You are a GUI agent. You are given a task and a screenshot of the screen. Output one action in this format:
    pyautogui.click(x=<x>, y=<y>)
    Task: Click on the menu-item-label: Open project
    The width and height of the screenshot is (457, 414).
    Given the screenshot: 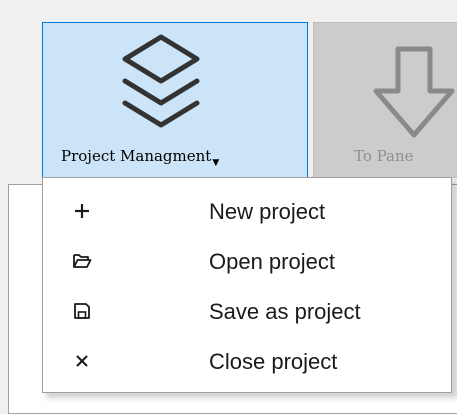 What is the action you would take?
    pyautogui.click(x=272, y=261)
    